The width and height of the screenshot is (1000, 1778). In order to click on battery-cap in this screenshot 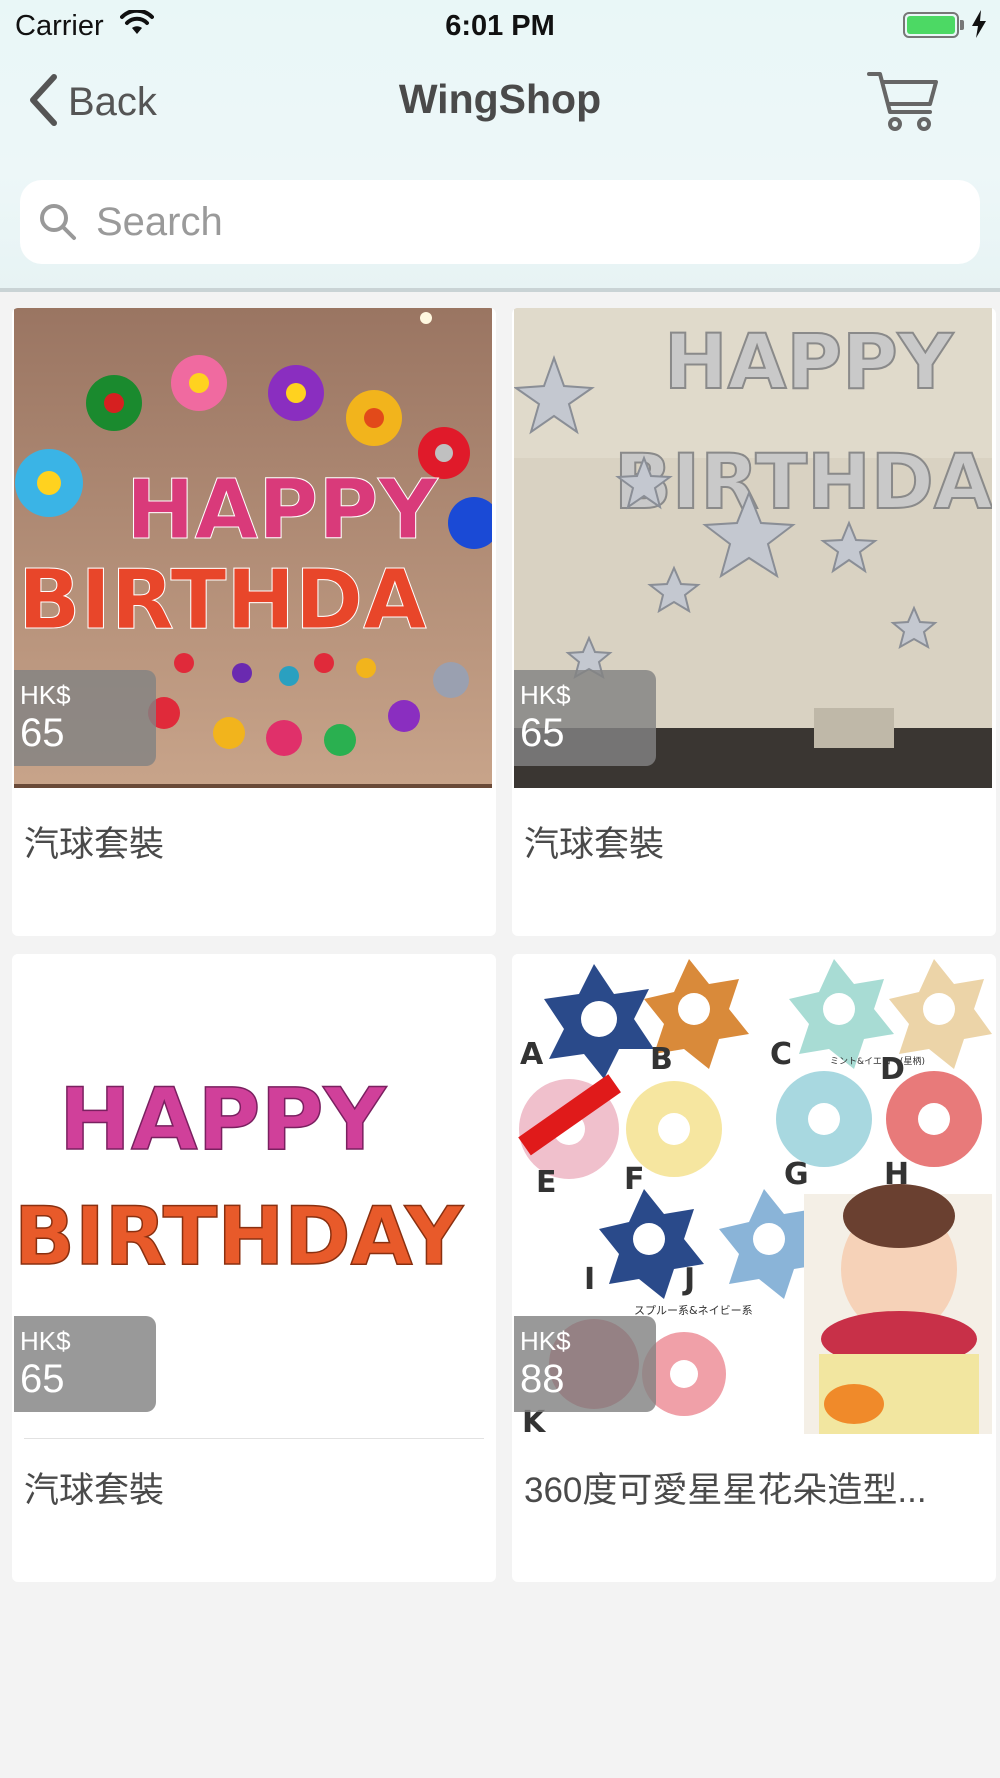, I will do `click(962, 25)`.